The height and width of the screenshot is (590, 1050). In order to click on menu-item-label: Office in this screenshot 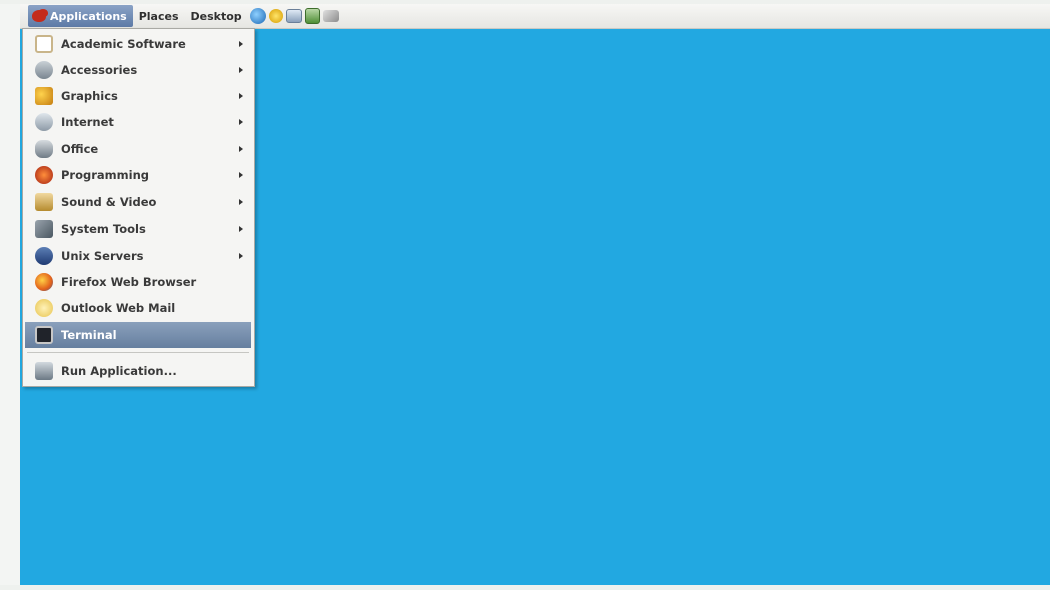, I will do `click(80, 149)`.